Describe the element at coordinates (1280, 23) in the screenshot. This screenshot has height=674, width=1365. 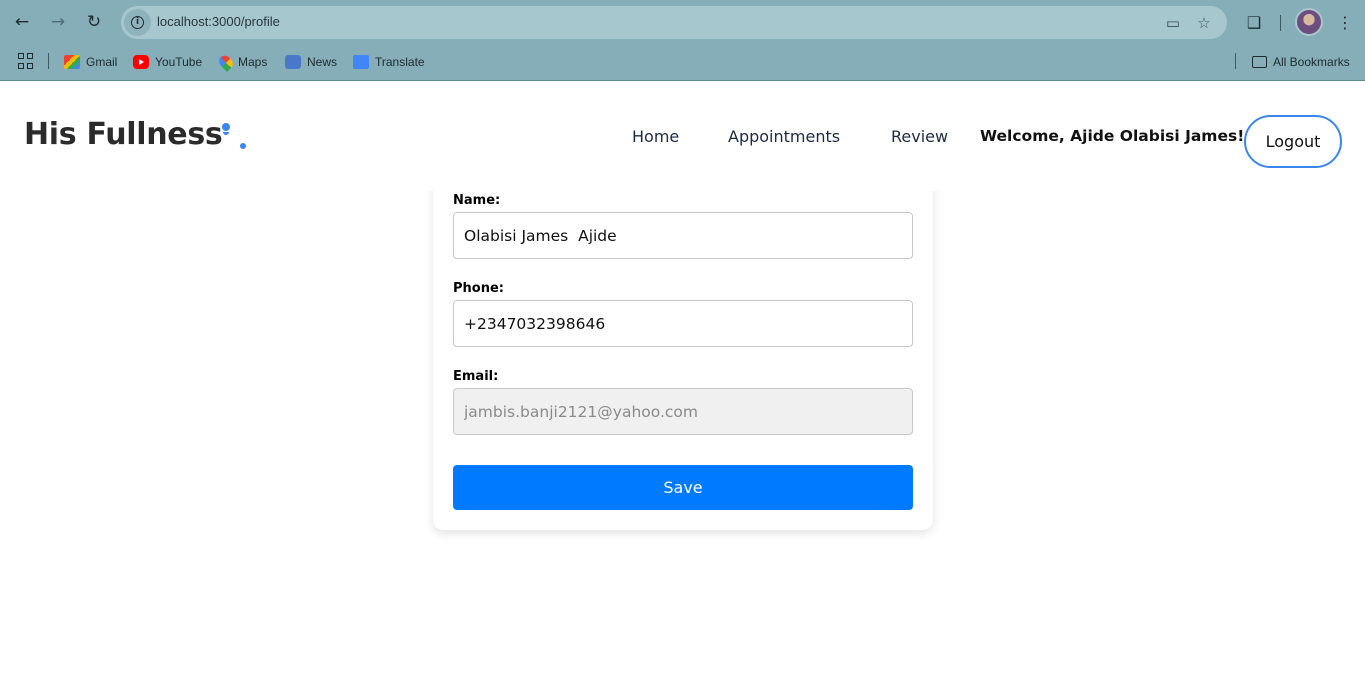
I see `toolbar-divider` at that location.